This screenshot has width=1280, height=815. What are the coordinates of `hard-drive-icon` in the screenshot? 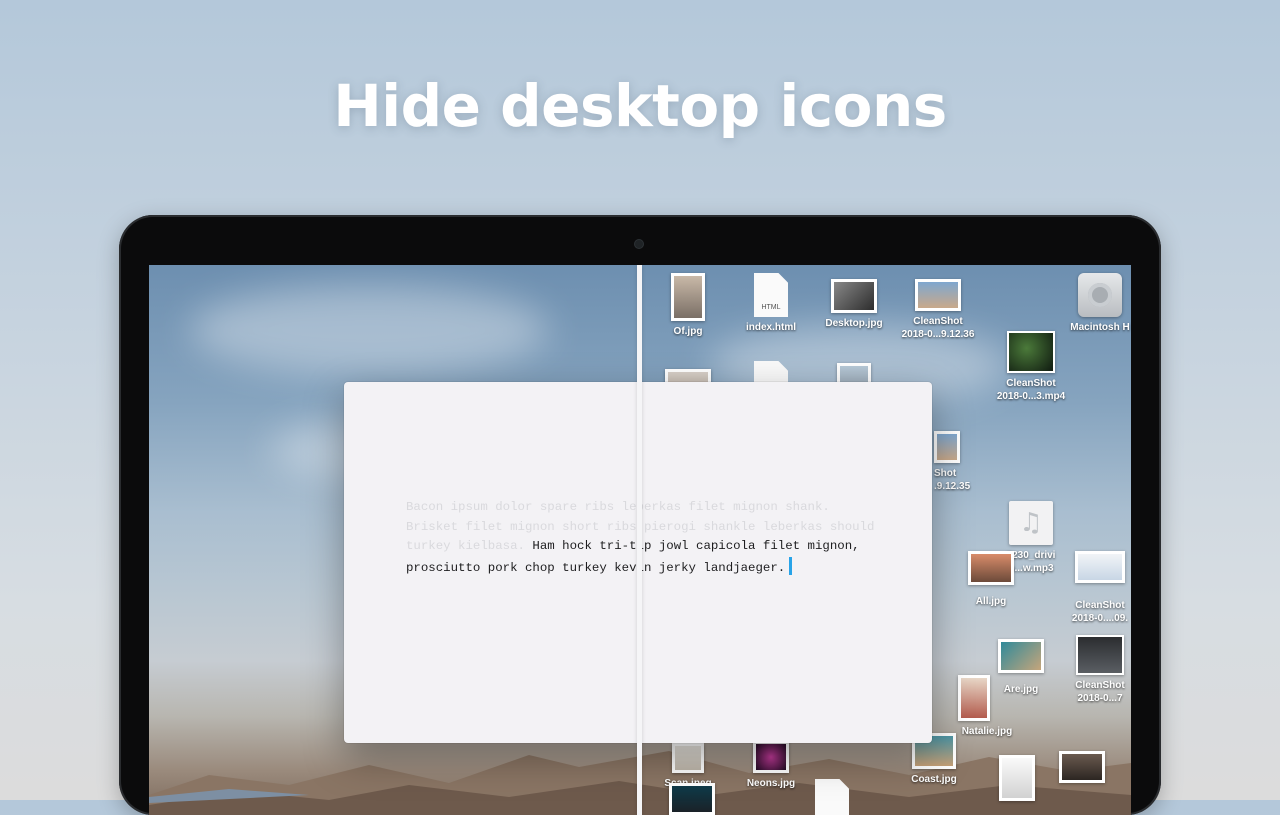 It's located at (1100, 295).